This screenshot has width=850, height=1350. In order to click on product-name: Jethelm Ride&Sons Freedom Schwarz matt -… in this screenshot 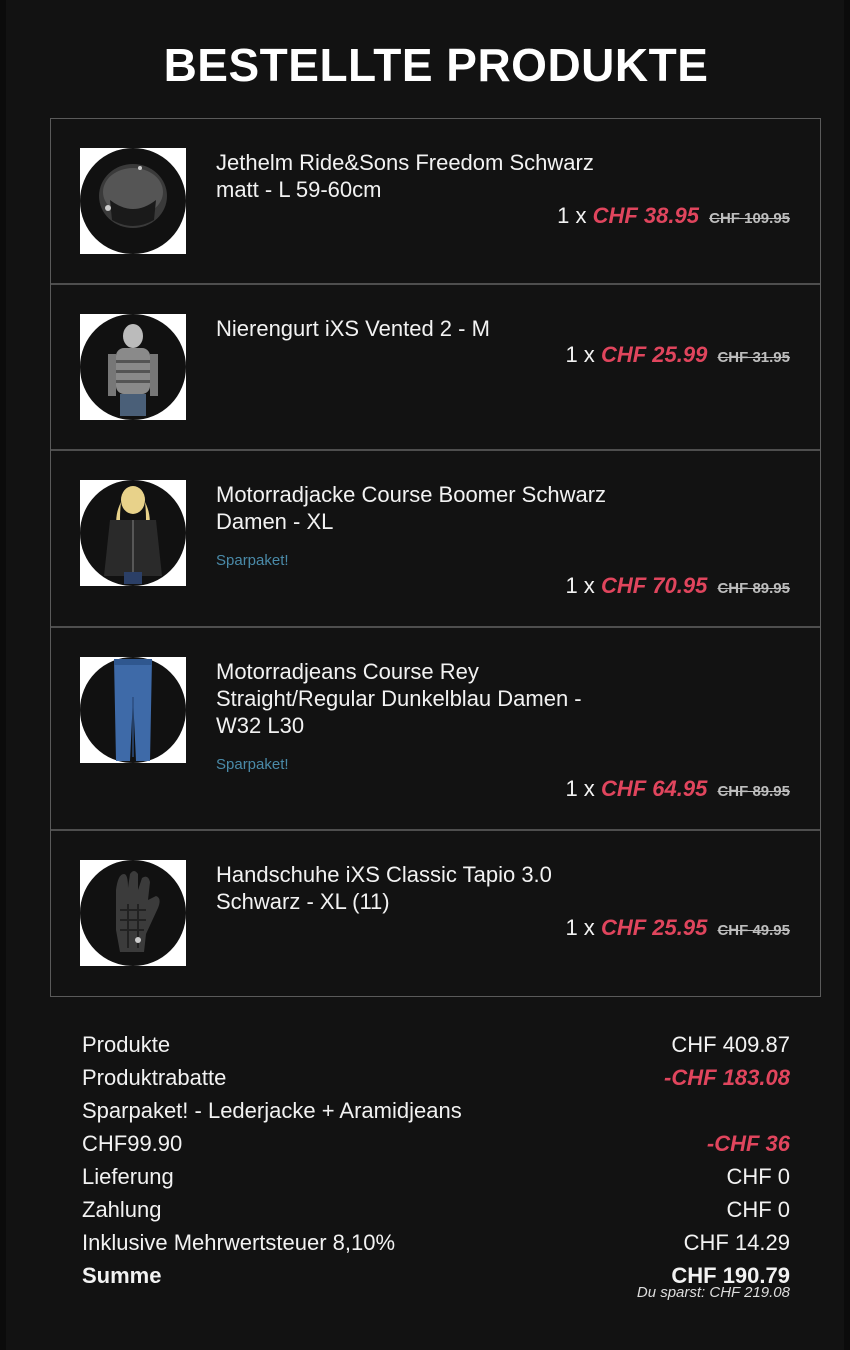, I will do `click(416, 176)`.